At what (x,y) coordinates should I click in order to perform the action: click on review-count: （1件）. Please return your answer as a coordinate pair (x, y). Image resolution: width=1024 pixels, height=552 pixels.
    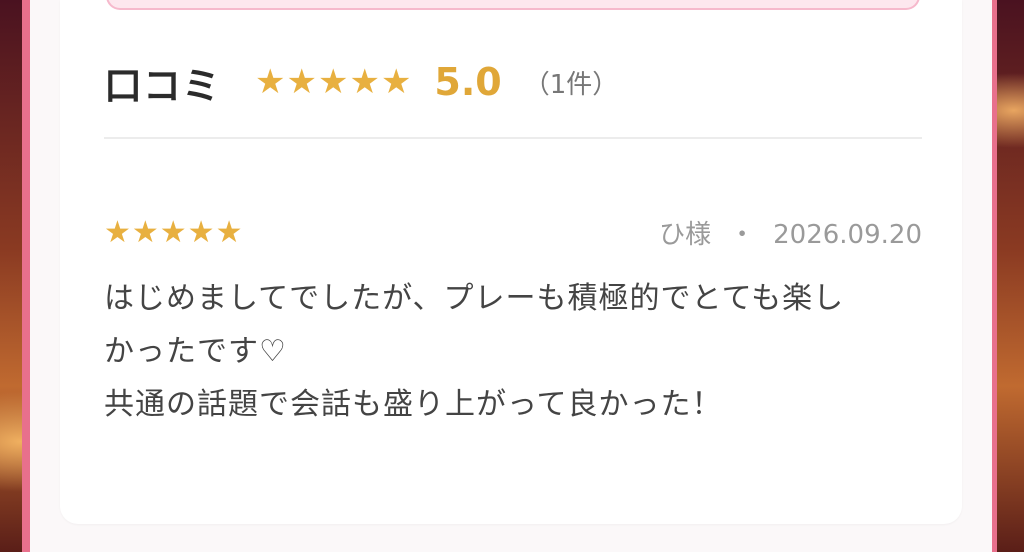
    Looking at the image, I should click on (571, 84).